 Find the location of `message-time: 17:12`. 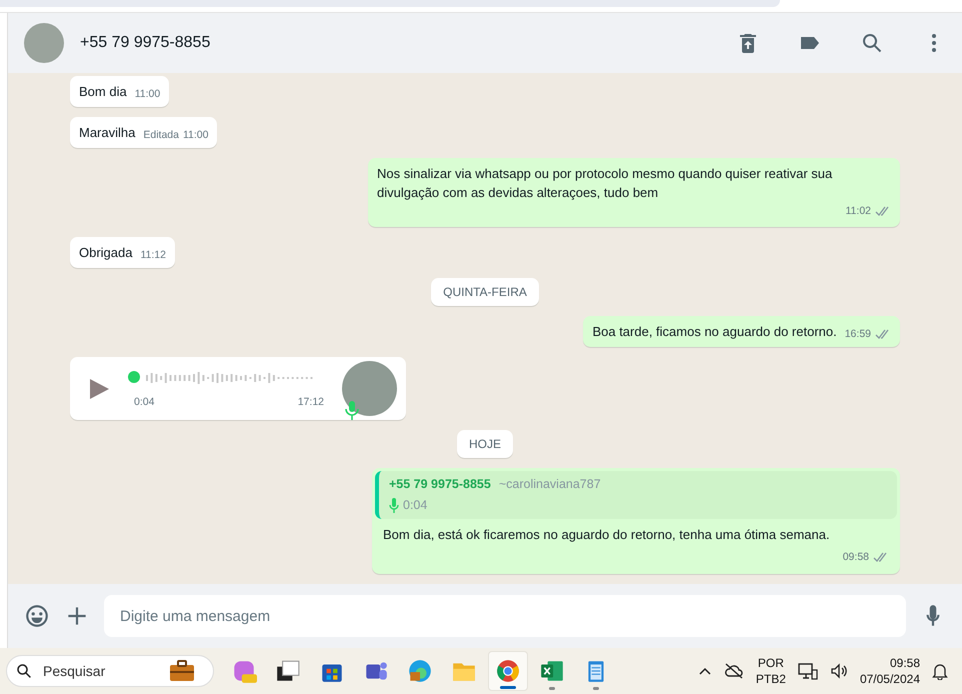

message-time: 17:12 is located at coordinates (311, 402).